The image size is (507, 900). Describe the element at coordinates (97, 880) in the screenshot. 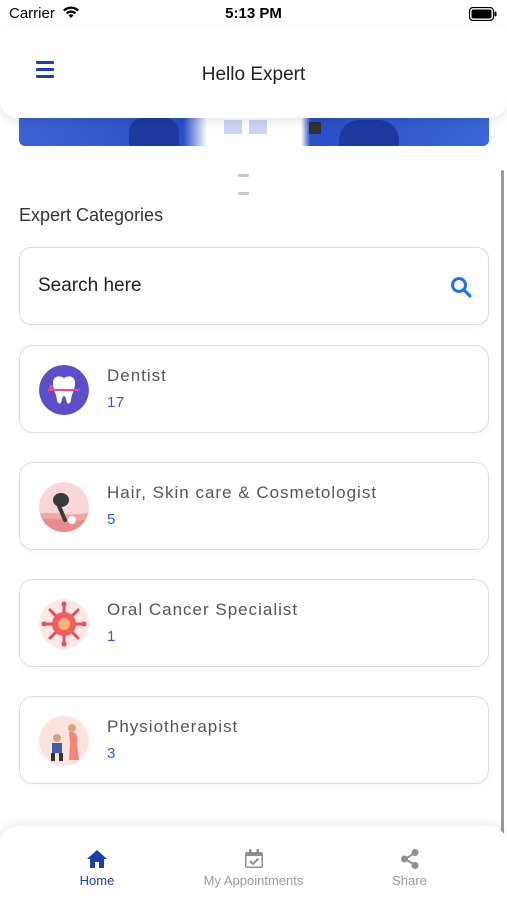

I see `nav-label-home: Home` at that location.